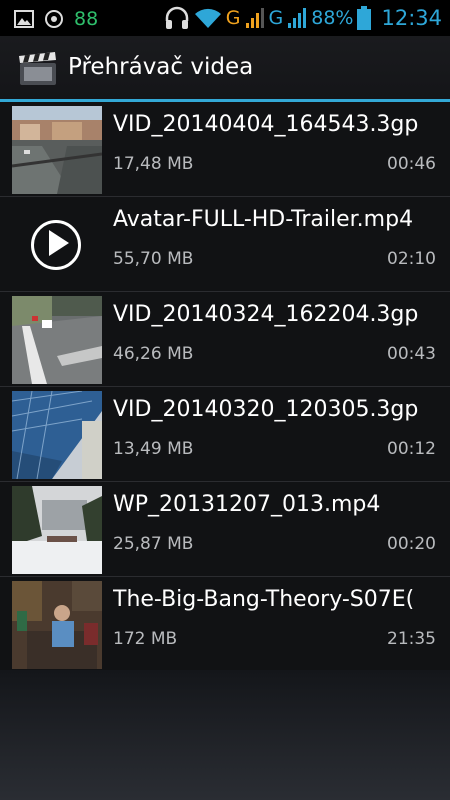  What do you see at coordinates (145, 639) in the screenshot?
I see `video-size: 172 MB` at bounding box center [145, 639].